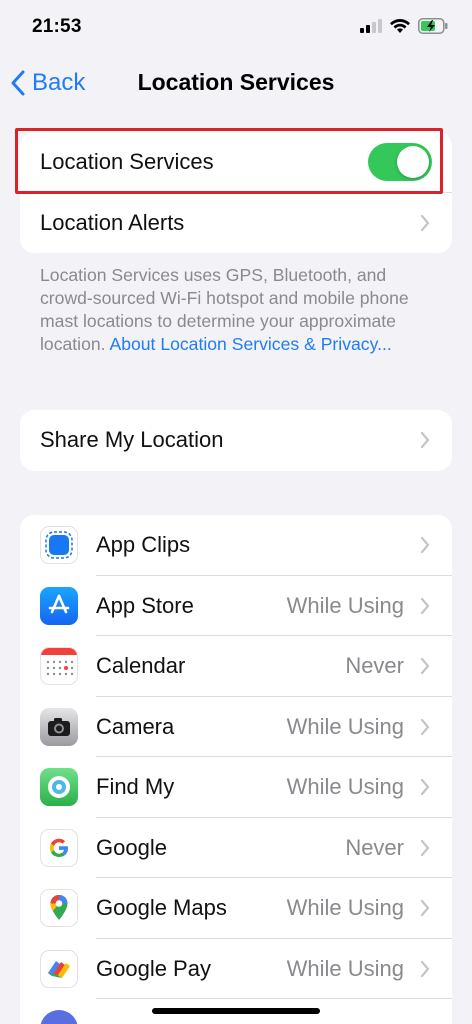  I want to click on google-icon, so click(59, 847).